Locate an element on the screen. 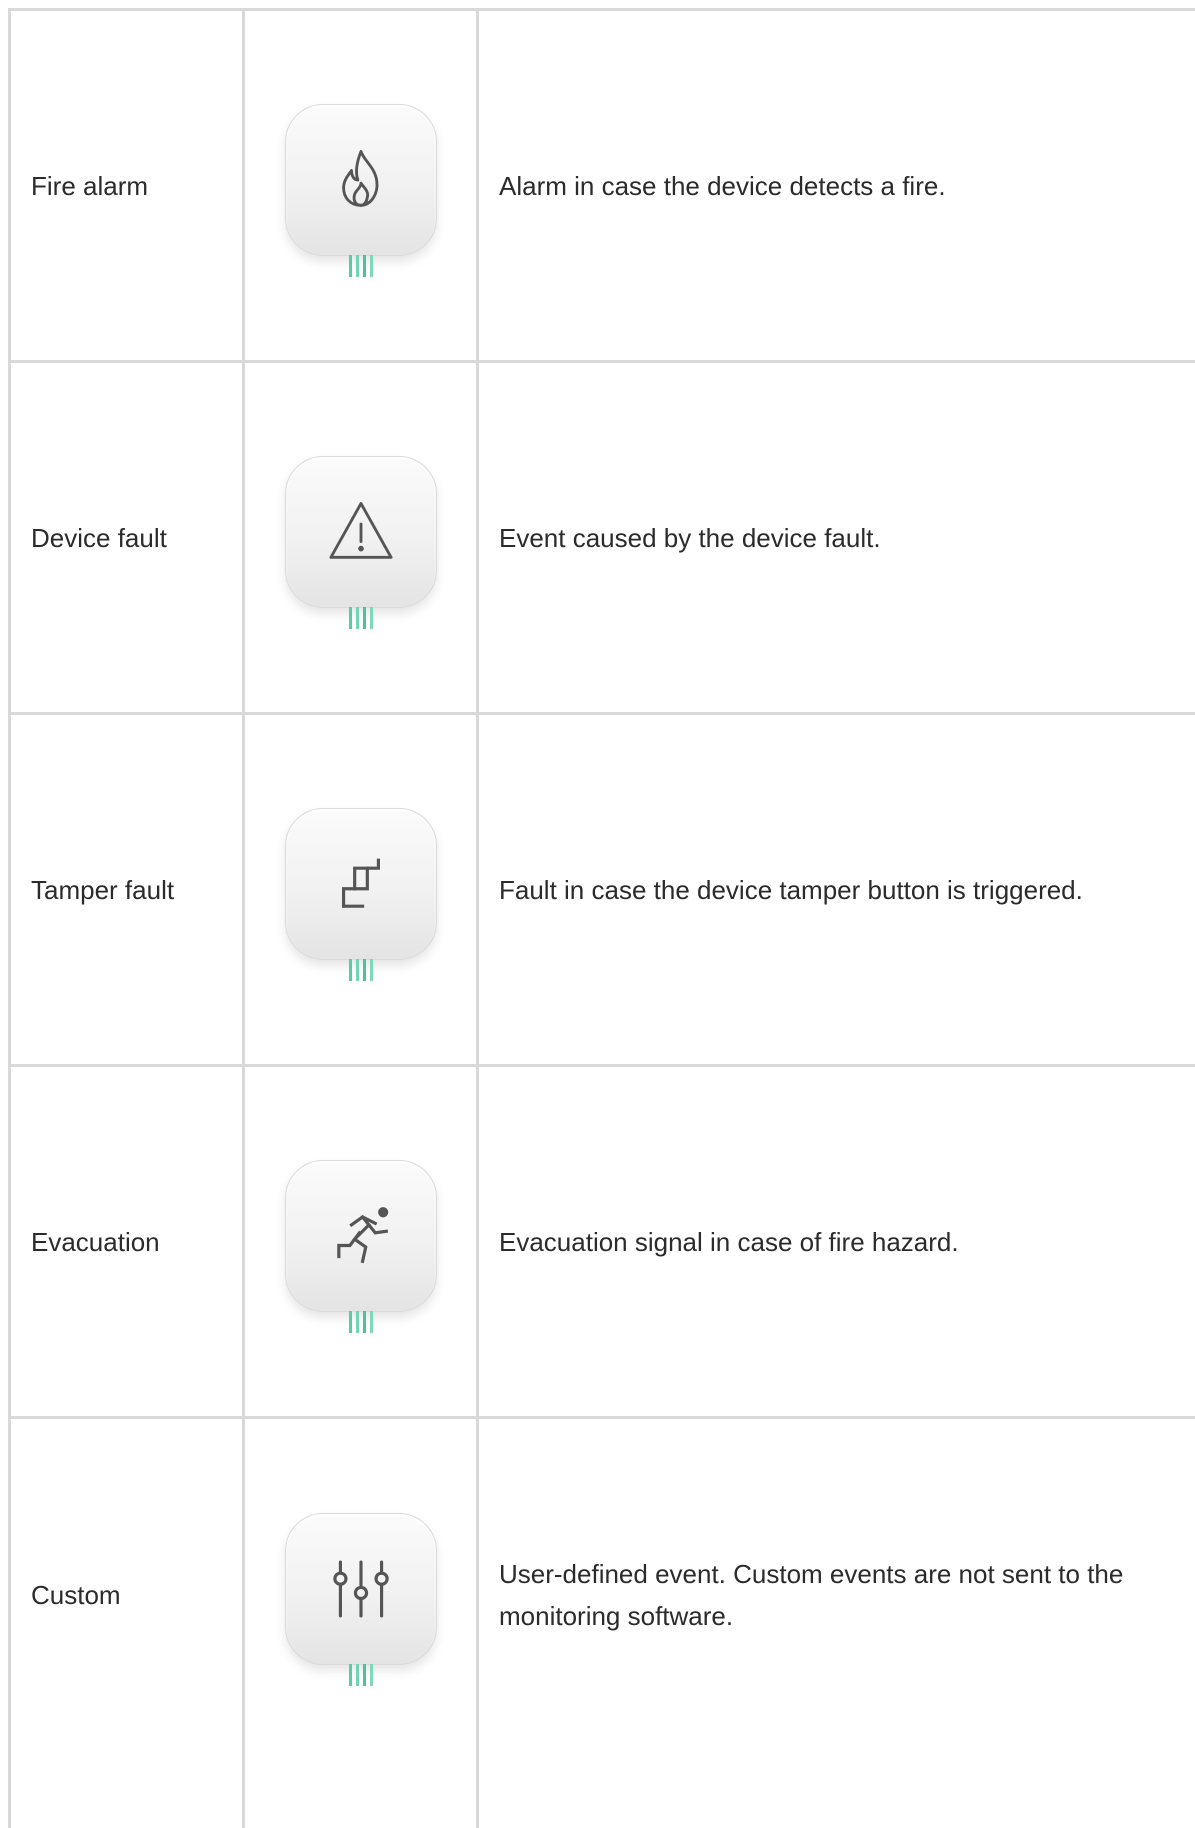  event-description-cell: Event caused by the device fault. is located at coordinates (836, 538).